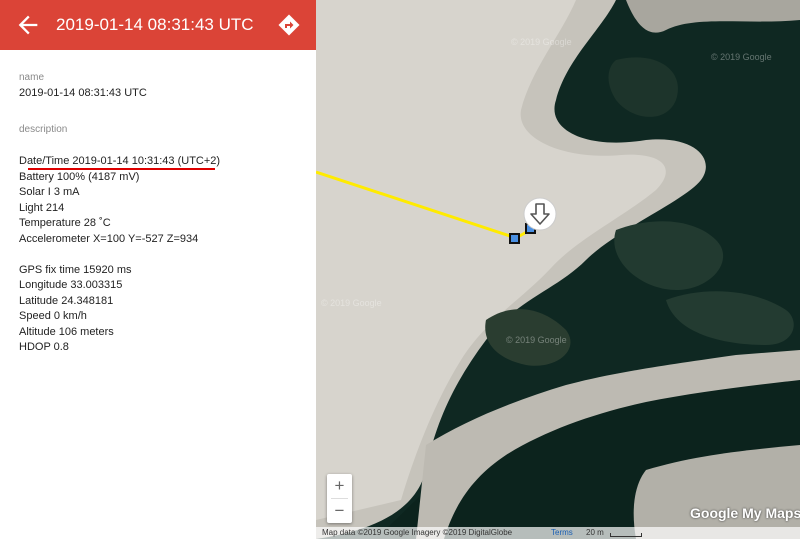 This screenshot has width=800, height=539. What do you see at coordinates (155, 24) in the screenshot?
I see `page-title: 2019-01-14 08:31:43 UTC` at bounding box center [155, 24].